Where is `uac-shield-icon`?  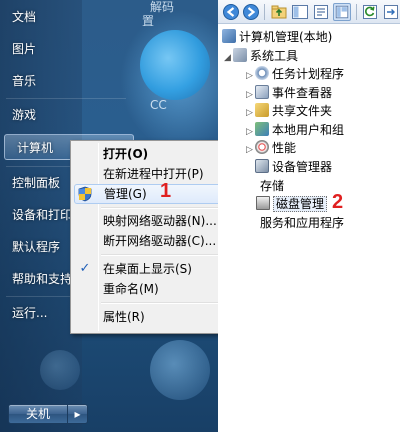 uac-shield-icon is located at coordinates (85, 194).